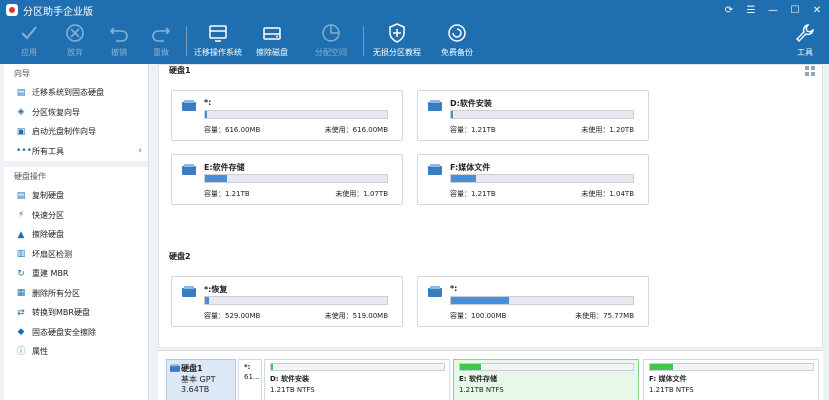 Image resolution: width=829 pixels, height=400 pixels. I want to click on allocate-space-button: 分配空间, so click(331, 42).